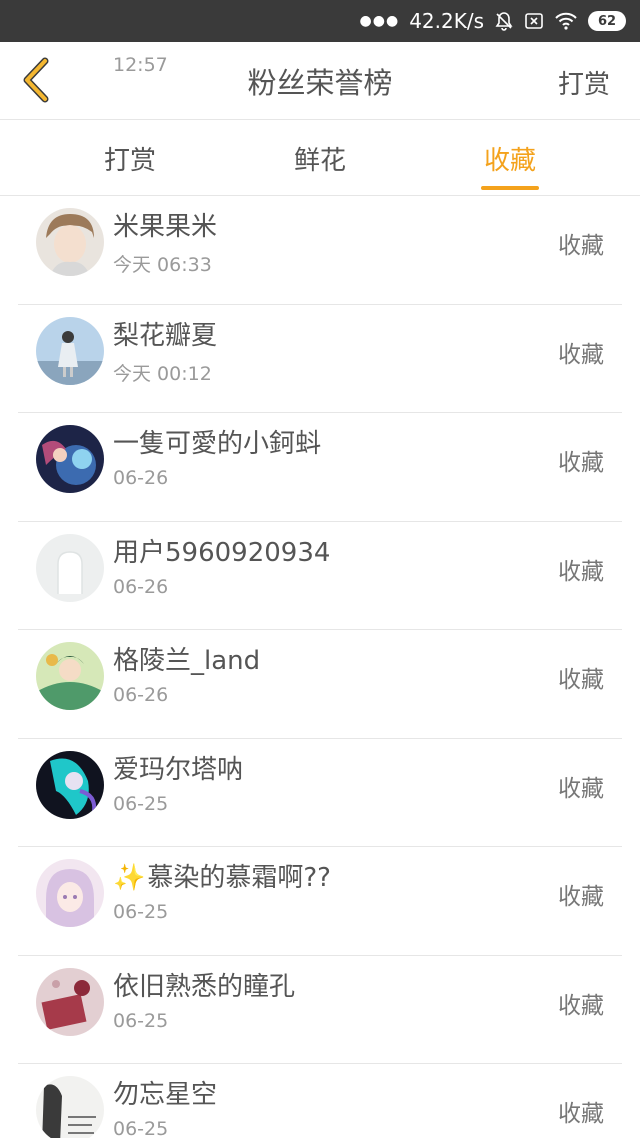 This screenshot has height=1138, width=640. Describe the element at coordinates (187, 661) in the screenshot. I see `user-name: 格陵兰_land` at that location.